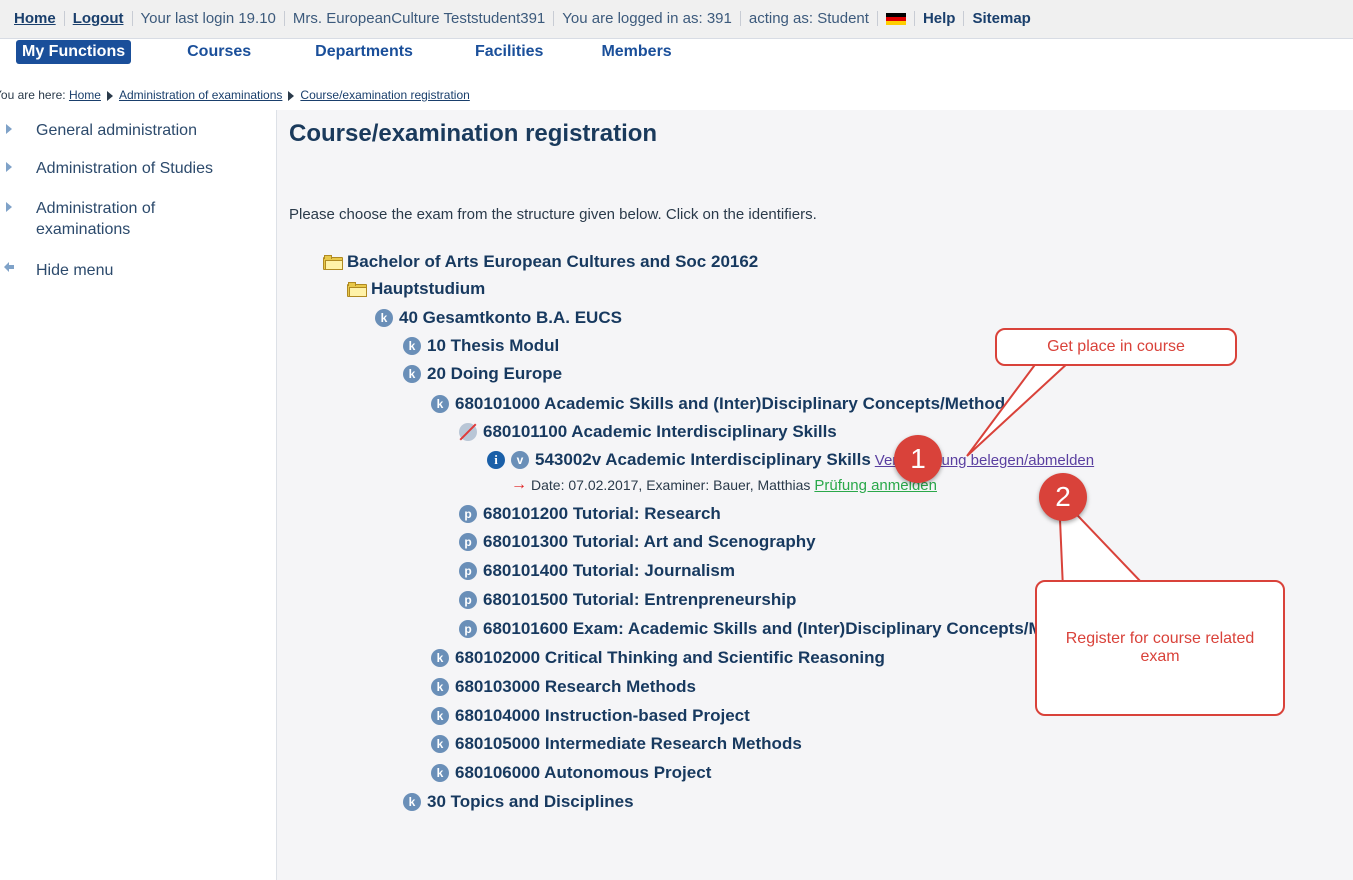 The image size is (1353, 880). Describe the element at coordinates (628, 744) in the screenshot. I see `tree-row-label: 680105000 Intermediate Research Methods` at that location.